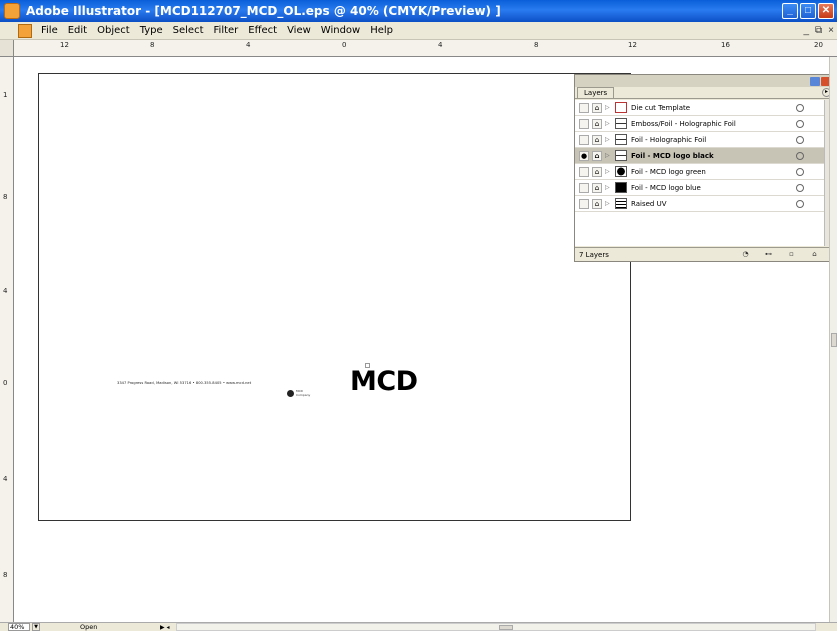 The height and width of the screenshot is (631, 837). Describe the element at coordinates (19, 627) in the screenshot. I see `zoom-field: 40%` at that location.